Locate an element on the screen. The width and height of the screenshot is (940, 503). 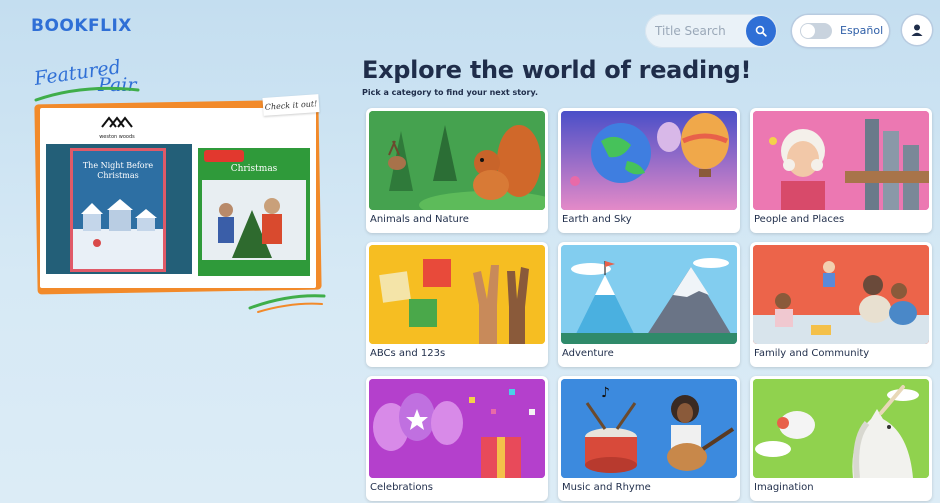
family-picnic-illustration is located at coordinates (841, 294).